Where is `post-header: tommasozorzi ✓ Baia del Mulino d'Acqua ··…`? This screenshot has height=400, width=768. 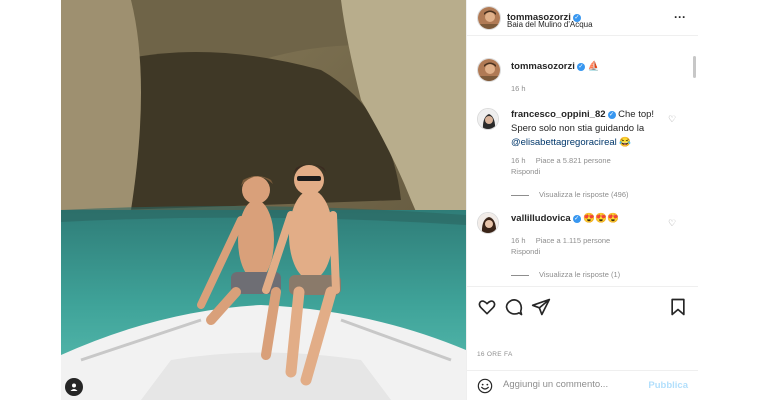
post-header: tommasozorzi ✓ Baia del Mulino d'Acqua ··… is located at coordinates (582, 18).